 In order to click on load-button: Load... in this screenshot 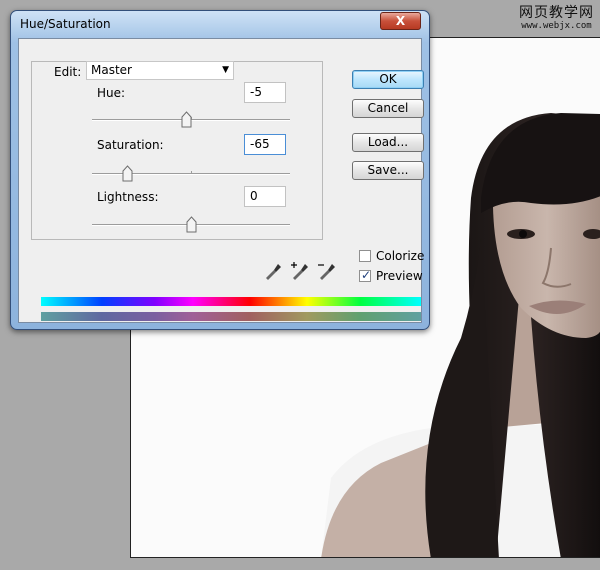, I will do `click(388, 142)`.